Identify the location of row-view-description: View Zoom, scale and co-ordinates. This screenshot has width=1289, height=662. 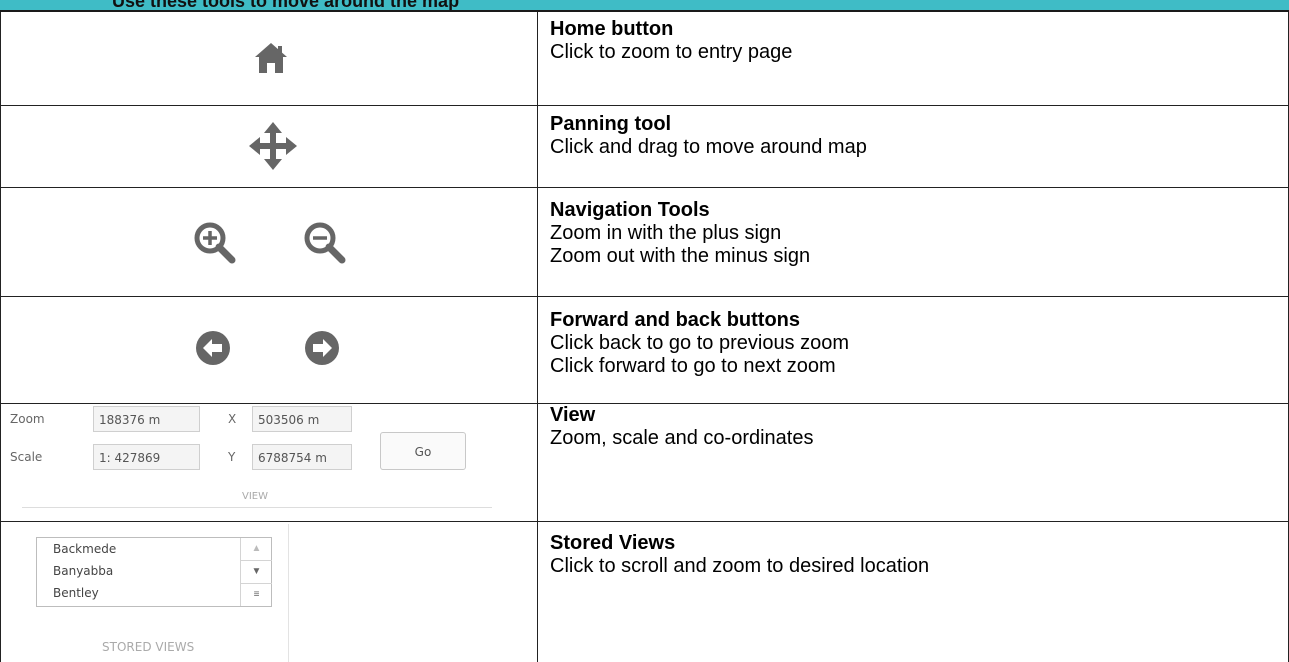
(681, 427).